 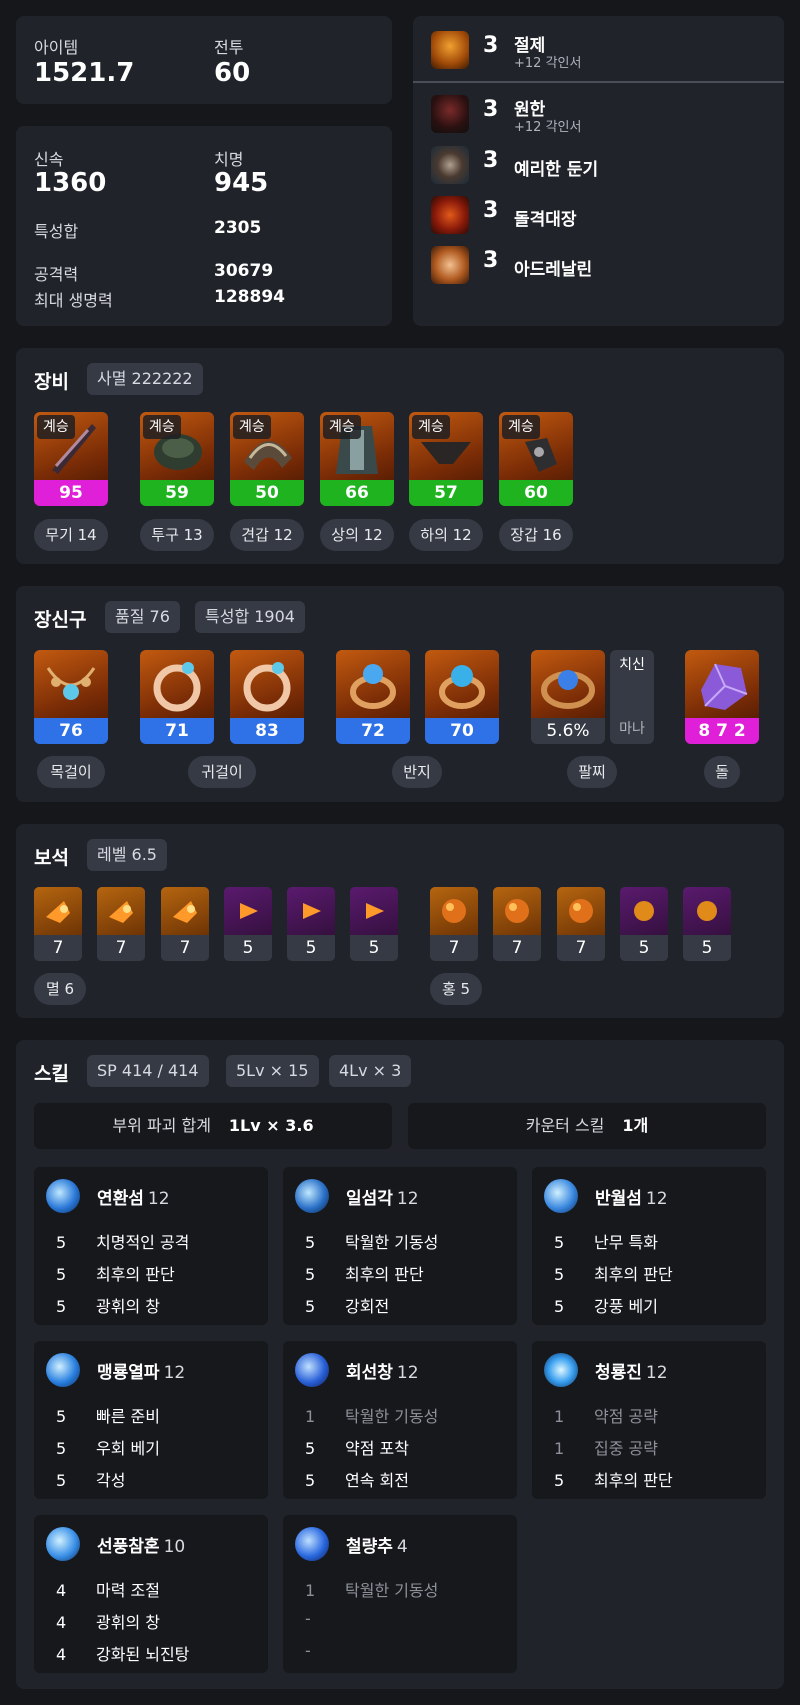 I want to click on equipment-helmet: 계승 59, so click(x=177, y=459).